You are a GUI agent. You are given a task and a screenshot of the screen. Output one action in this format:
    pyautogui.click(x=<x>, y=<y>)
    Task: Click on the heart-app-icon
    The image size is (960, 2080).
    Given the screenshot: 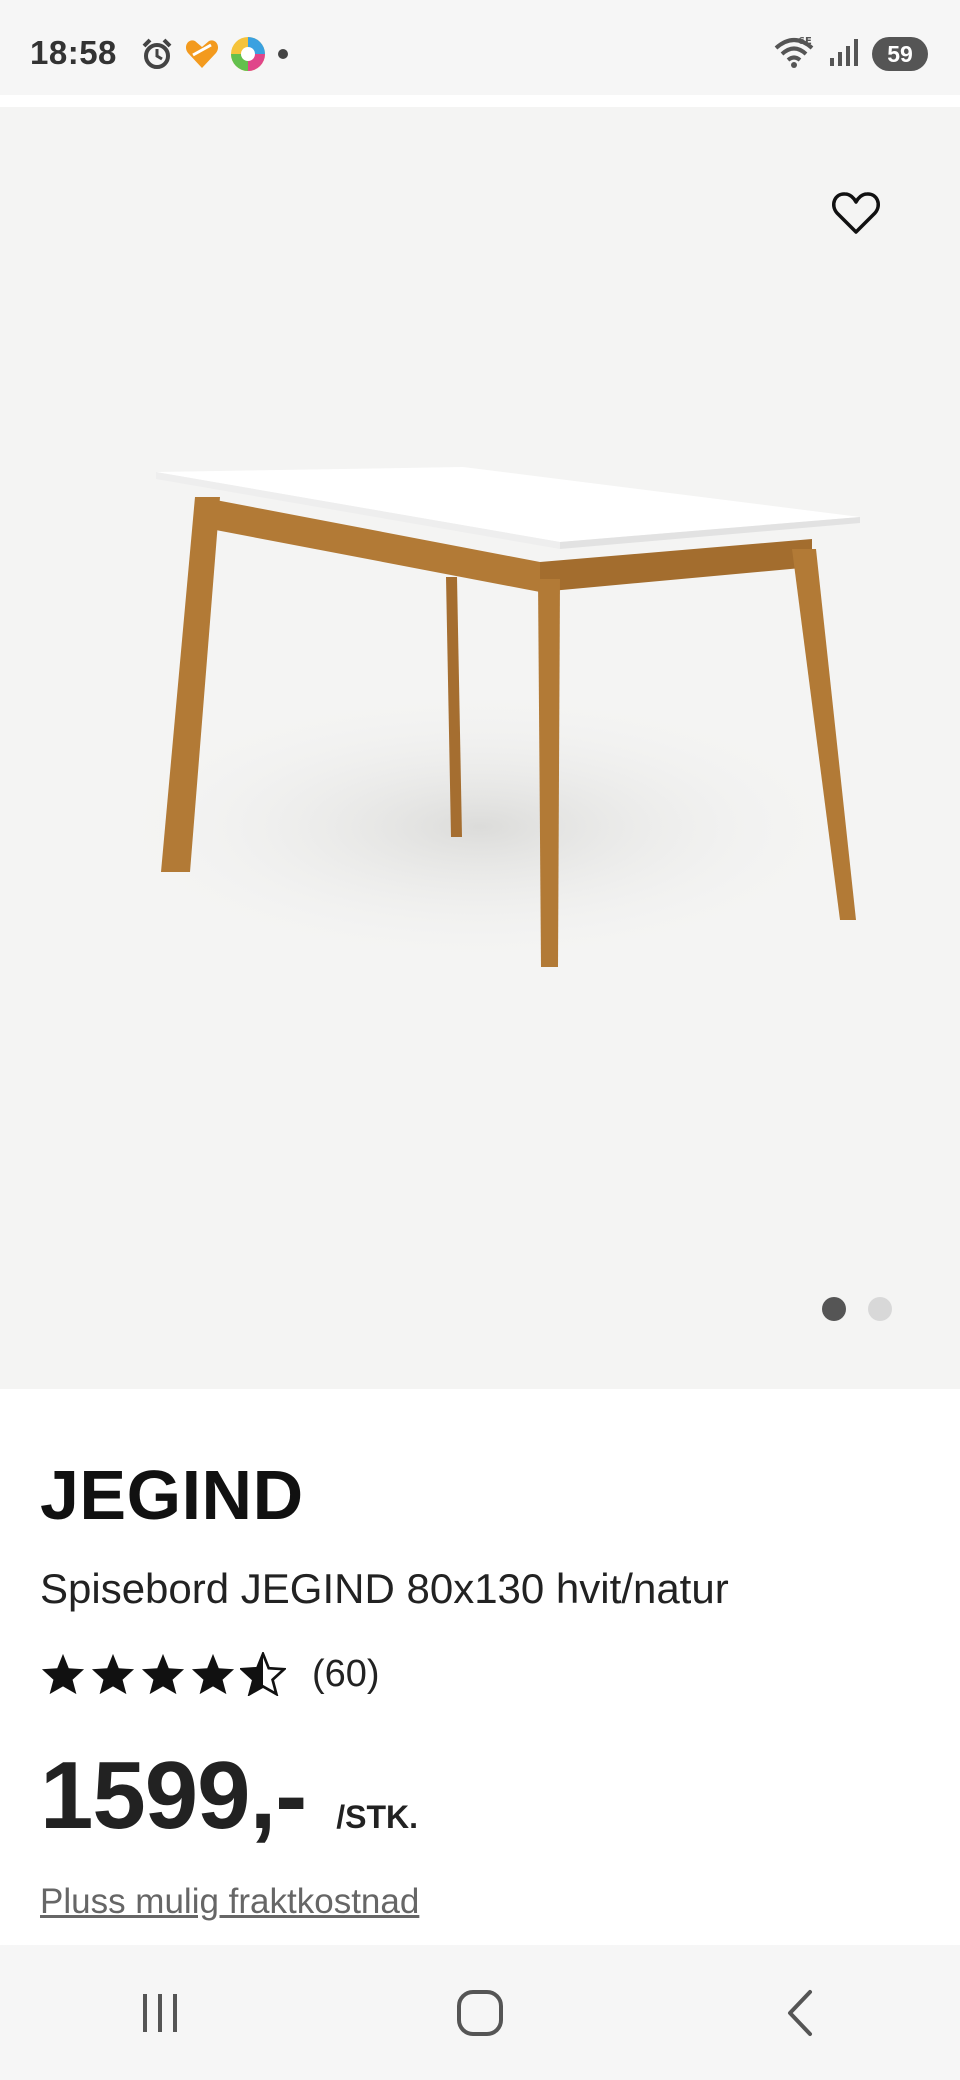 What is the action you would take?
    pyautogui.click(x=202, y=56)
    